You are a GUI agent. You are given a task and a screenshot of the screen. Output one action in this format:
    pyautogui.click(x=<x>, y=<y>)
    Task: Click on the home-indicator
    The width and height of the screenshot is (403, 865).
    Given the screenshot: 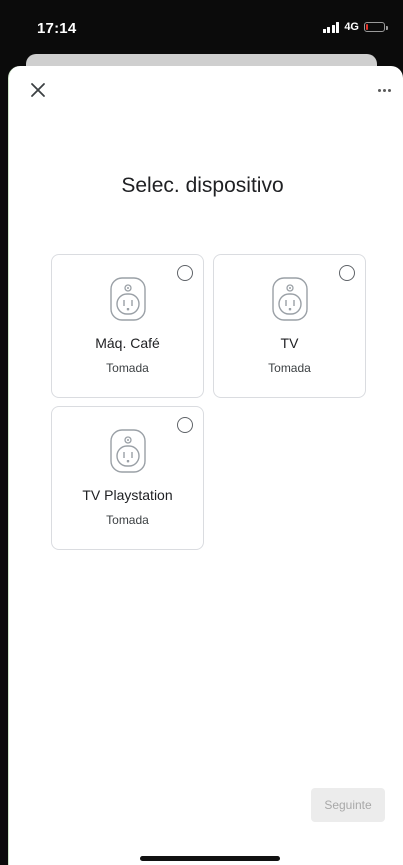 What is the action you would take?
    pyautogui.click(x=210, y=858)
    